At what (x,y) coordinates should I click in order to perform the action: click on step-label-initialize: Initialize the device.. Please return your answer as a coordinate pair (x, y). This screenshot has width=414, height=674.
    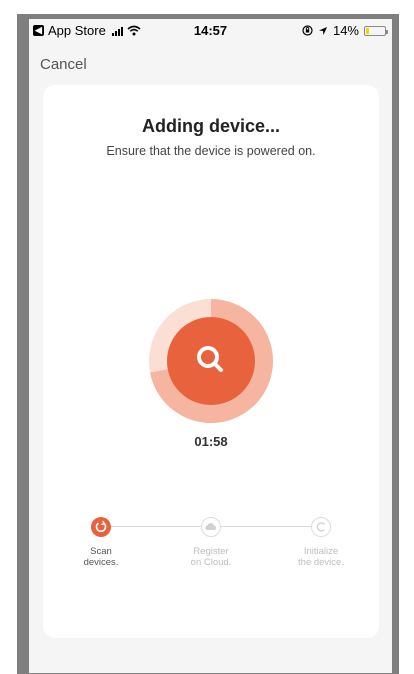
    Looking at the image, I should click on (321, 557).